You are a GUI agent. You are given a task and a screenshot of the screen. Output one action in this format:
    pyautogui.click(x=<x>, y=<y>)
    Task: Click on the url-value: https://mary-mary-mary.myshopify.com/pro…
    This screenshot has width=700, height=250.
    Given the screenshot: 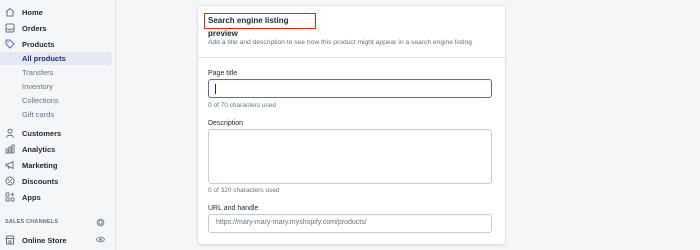 What is the action you would take?
    pyautogui.click(x=291, y=222)
    